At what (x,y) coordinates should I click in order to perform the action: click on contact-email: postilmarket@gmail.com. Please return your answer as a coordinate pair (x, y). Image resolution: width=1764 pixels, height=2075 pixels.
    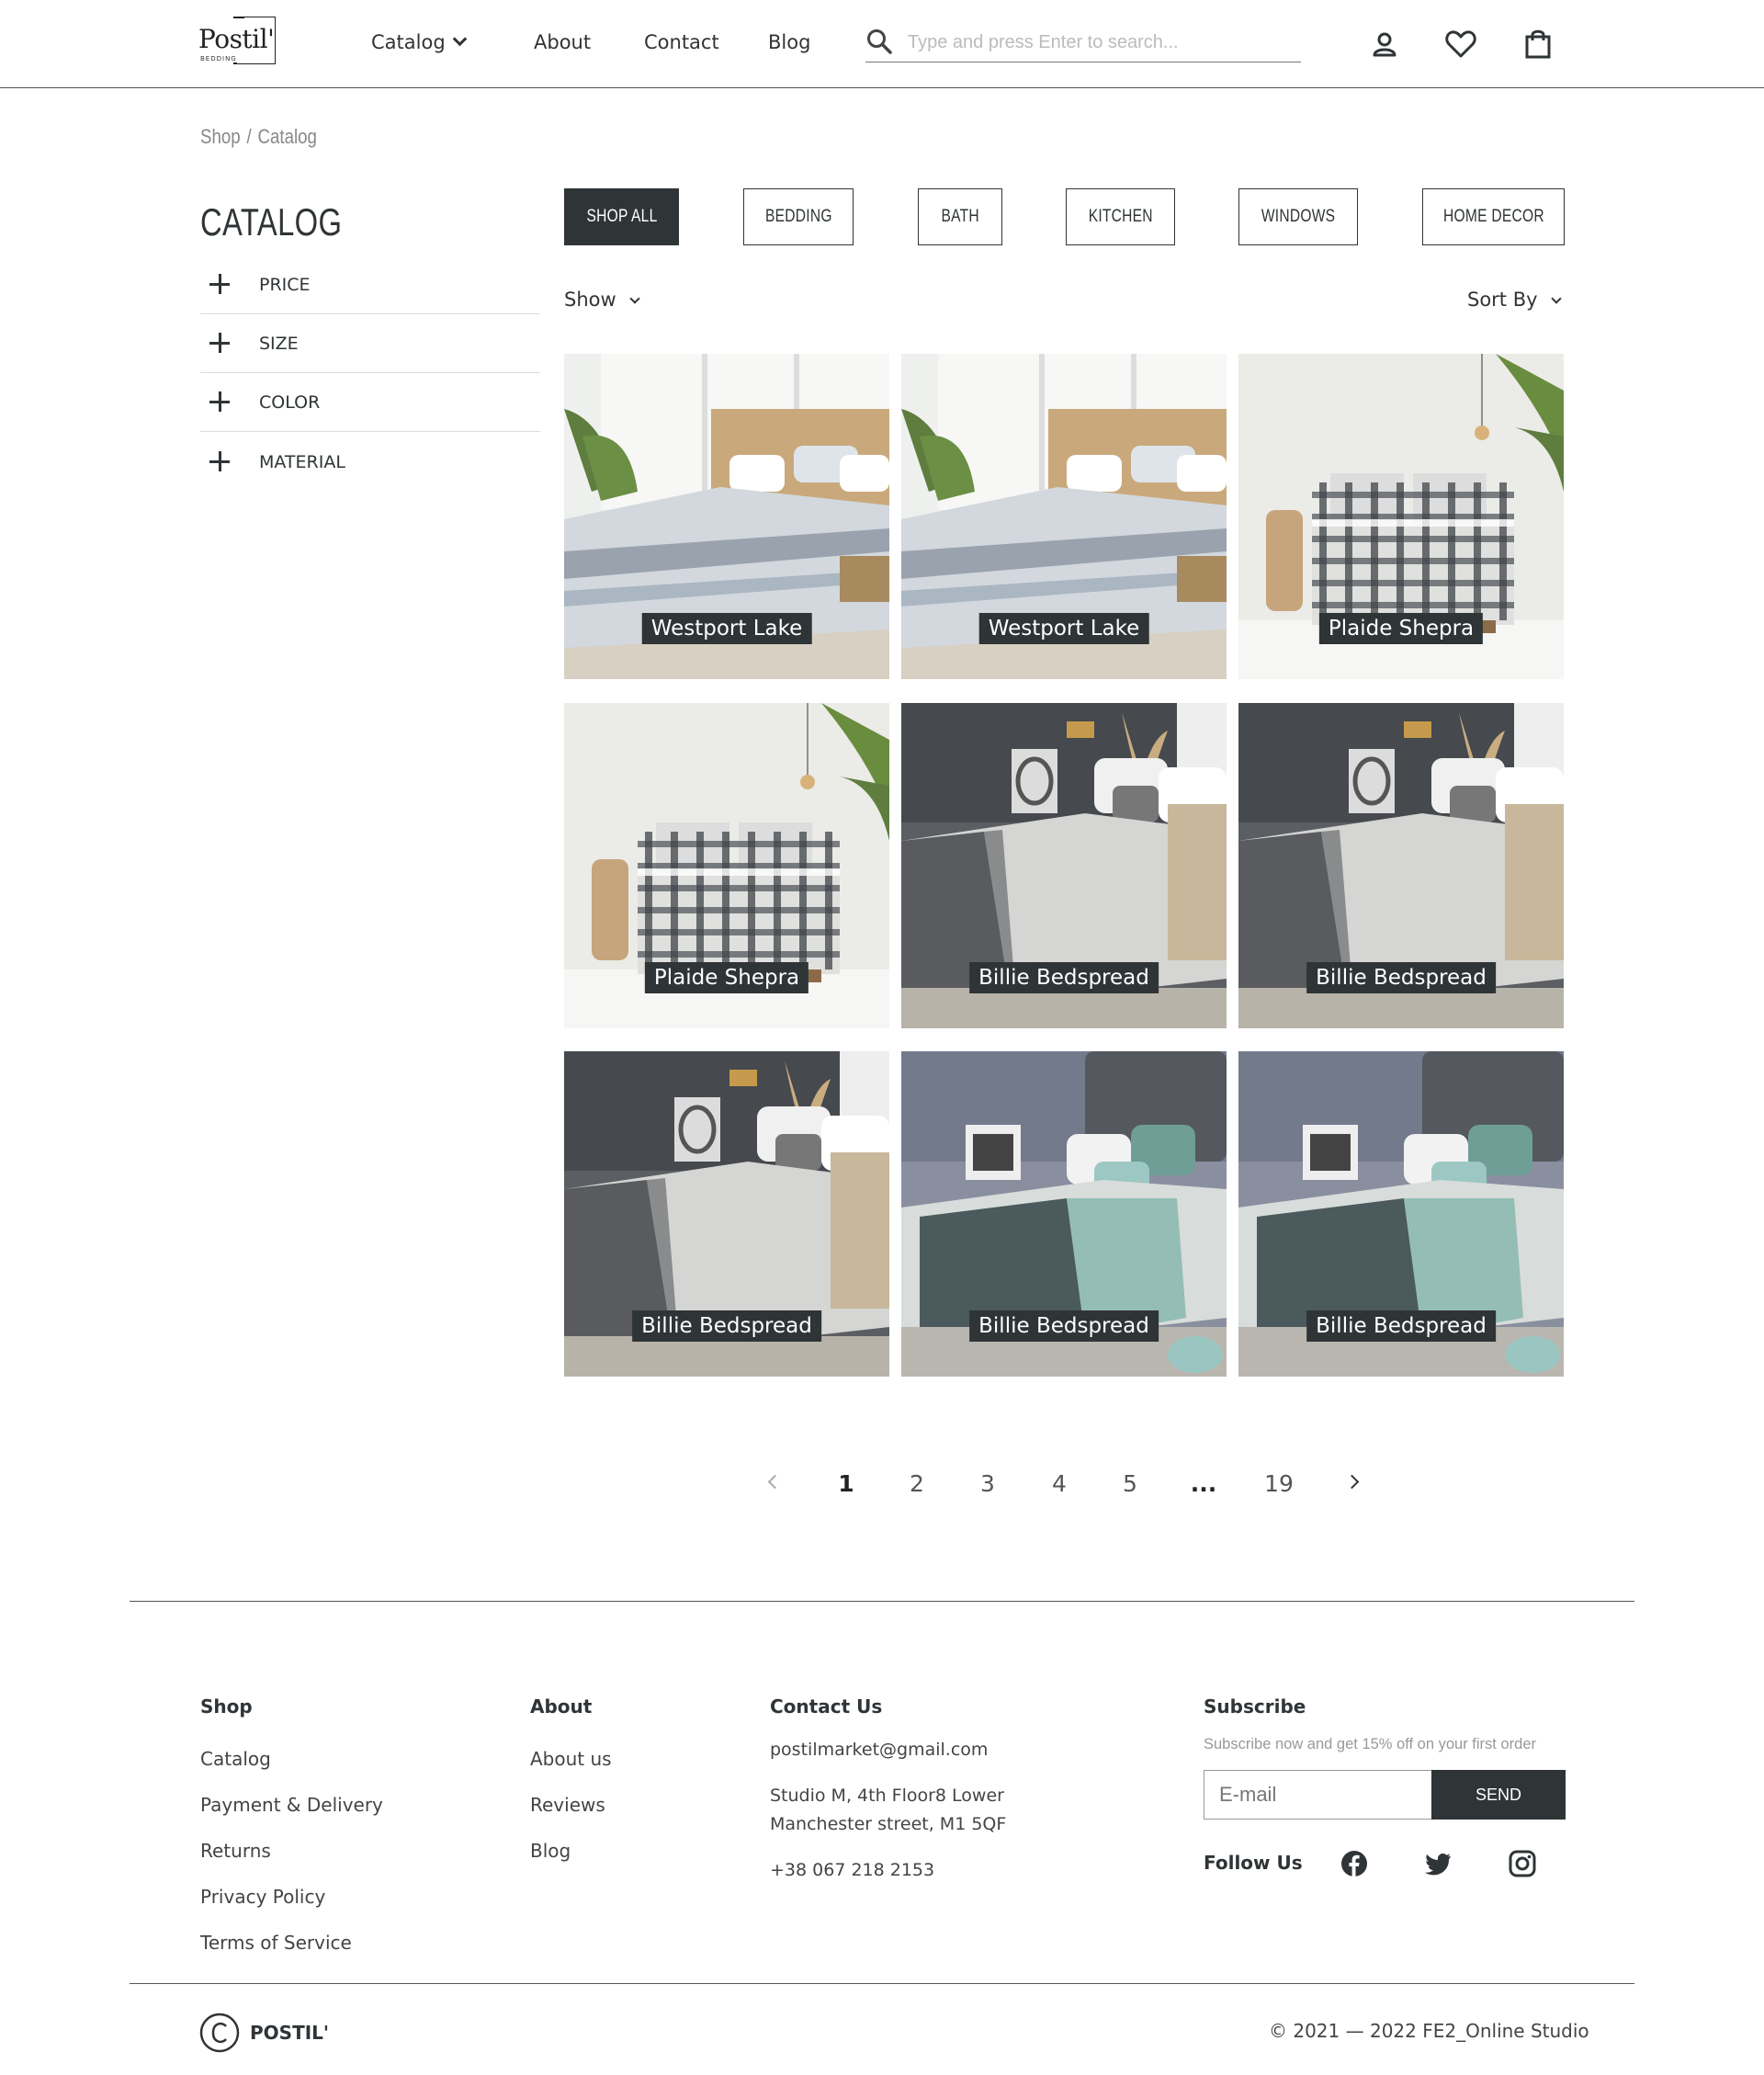
    Looking at the image, I should click on (879, 1750).